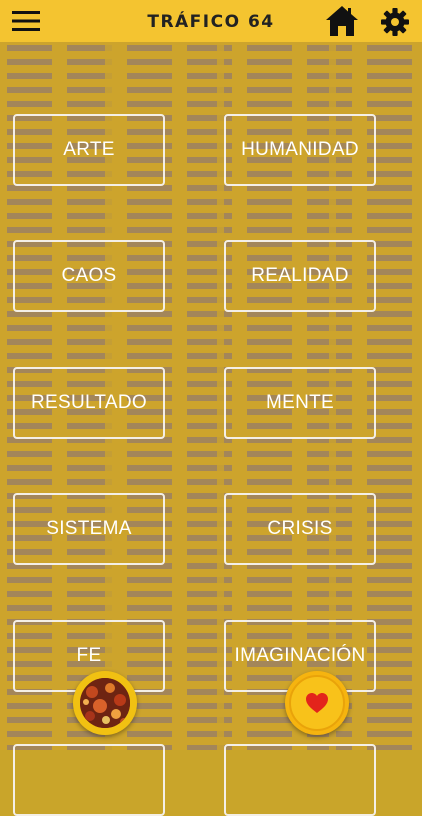 The image size is (422, 816). What do you see at coordinates (89, 276) in the screenshot?
I see `category-button-caos: CAOS` at bounding box center [89, 276].